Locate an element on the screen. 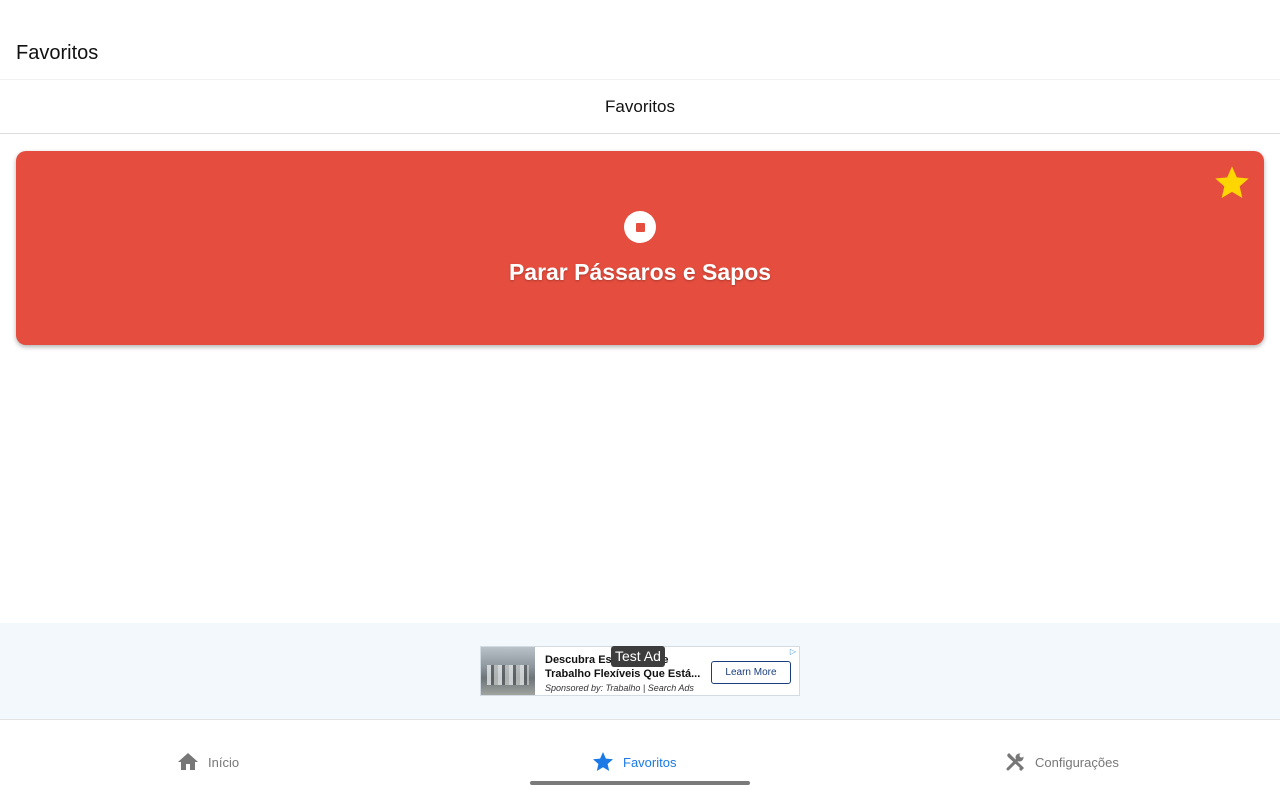 Image resolution: width=1280 pixels, height=800 pixels. nav-item-label: Início is located at coordinates (224, 762).